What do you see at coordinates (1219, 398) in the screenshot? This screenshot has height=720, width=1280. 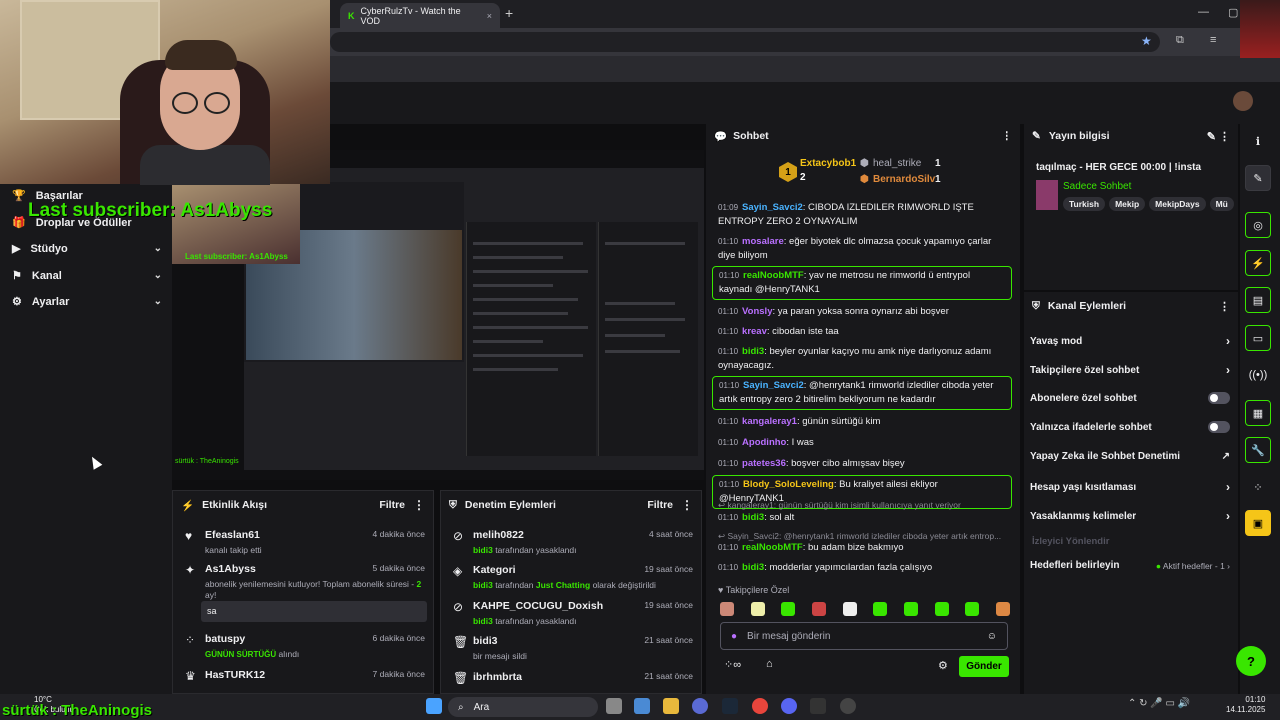 I see `subs-only-toggle` at bounding box center [1219, 398].